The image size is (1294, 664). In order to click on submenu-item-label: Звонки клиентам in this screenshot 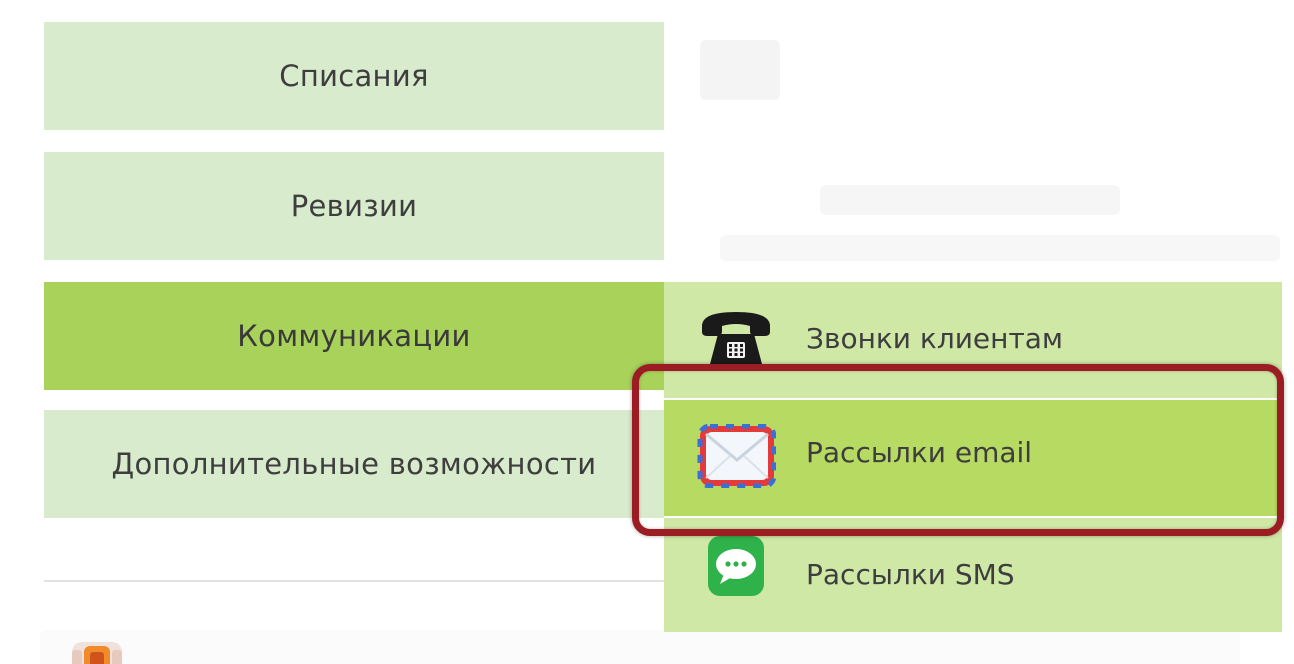, I will do `click(935, 338)`.